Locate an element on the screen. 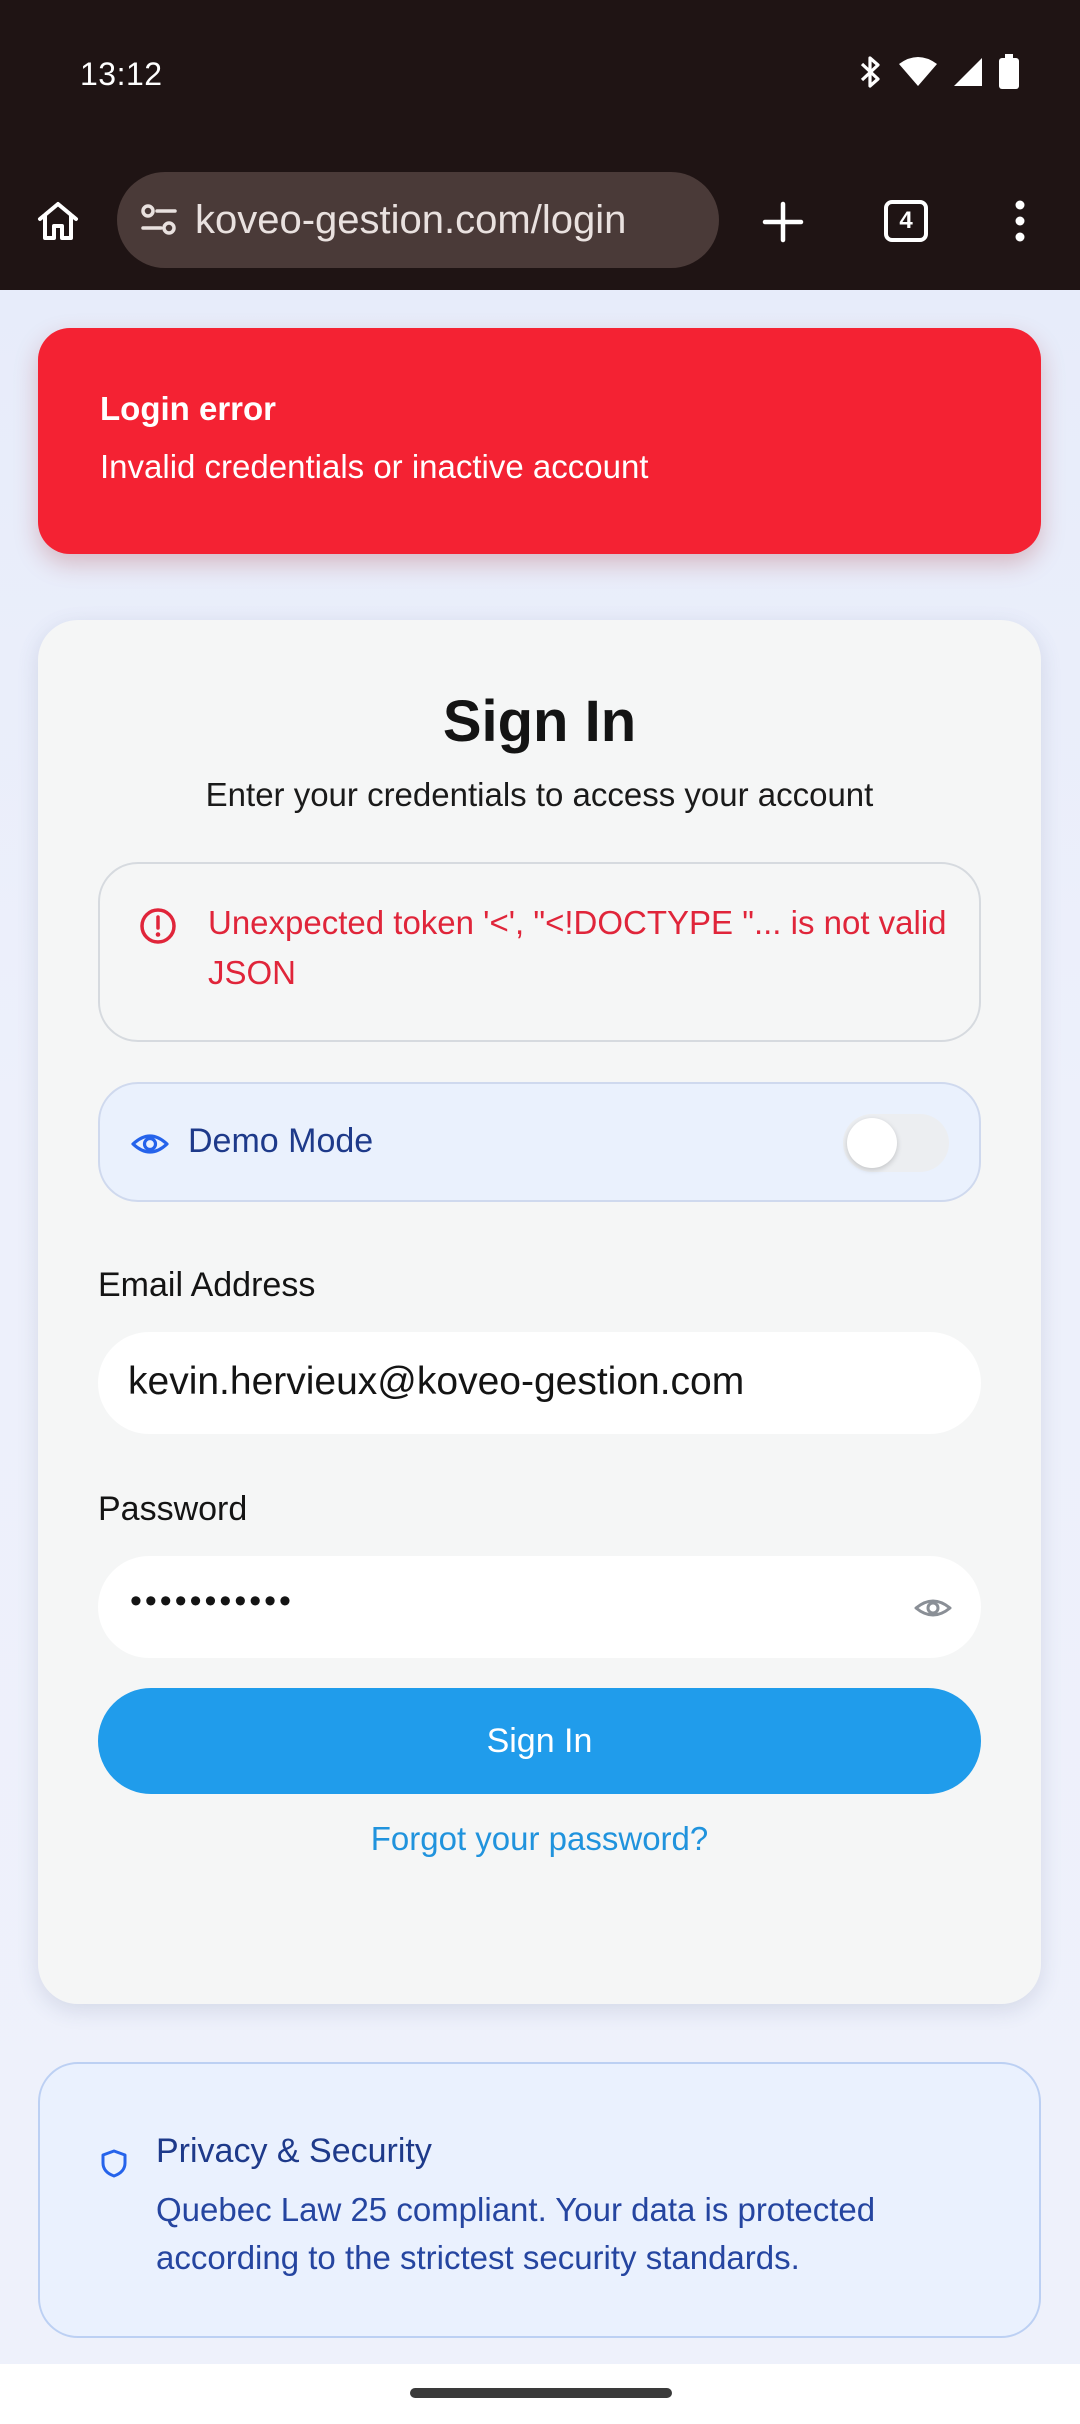 Image resolution: width=1080 pixels, height=2424 pixels. url-text: koveo-gestion.com/login is located at coordinates (411, 219).